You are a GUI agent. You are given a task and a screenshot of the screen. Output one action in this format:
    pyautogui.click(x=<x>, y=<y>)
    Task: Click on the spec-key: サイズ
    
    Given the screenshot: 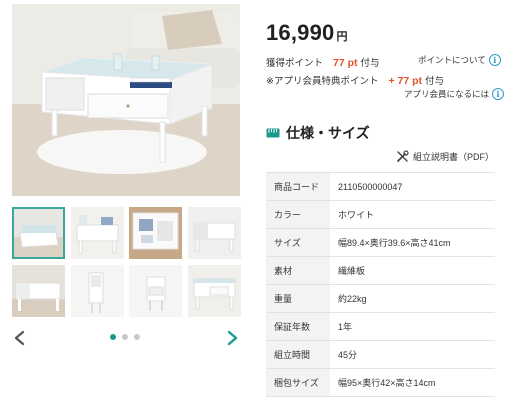 What is the action you would take?
    pyautogui.click(x=298, y=242)
    